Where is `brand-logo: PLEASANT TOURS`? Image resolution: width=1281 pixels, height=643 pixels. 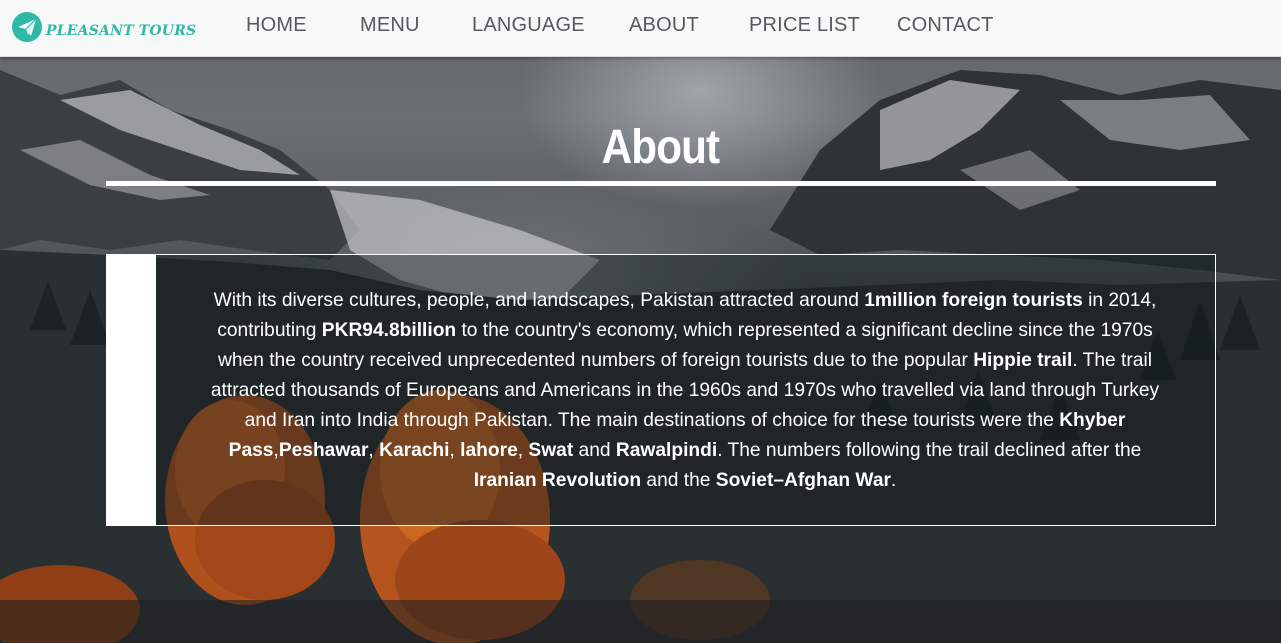
brand-logo: PLEASANT TOURS is located at coordinates (103, 27).